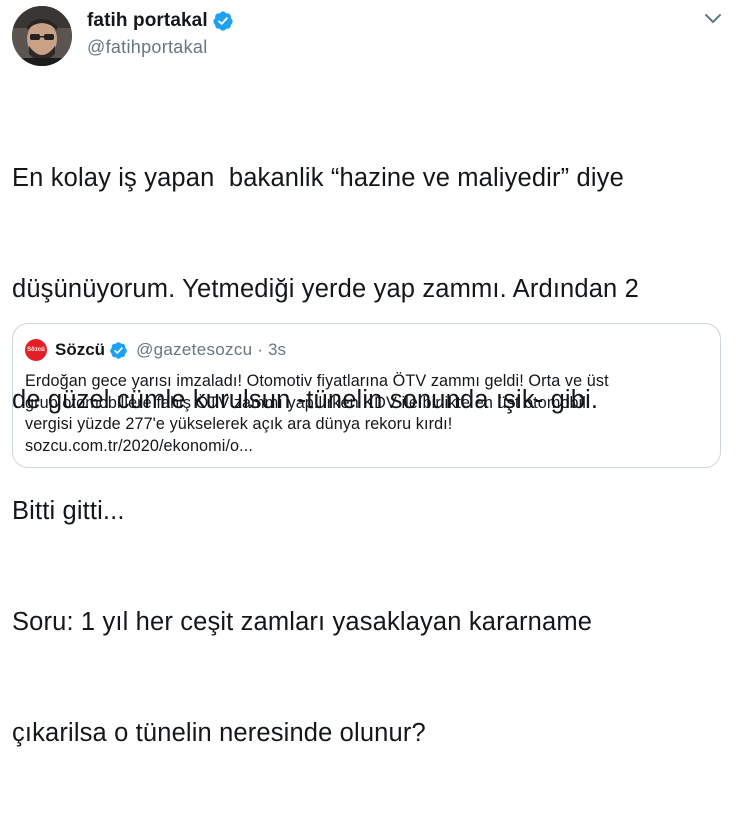  What do you see at coordinates (147, 47) in the screenshot?
I see `author-handle: @fatihportakal` at bounding box center [147, 47].